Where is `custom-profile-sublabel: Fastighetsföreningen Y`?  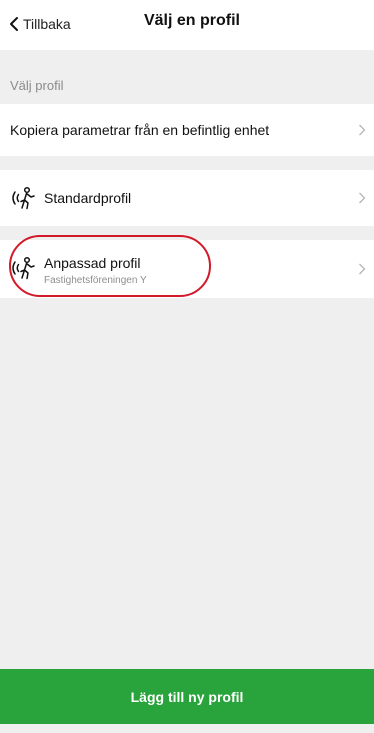
custom-profile-sublabel: Fastighetsföreningen Y is located at coordinates (95, 280).